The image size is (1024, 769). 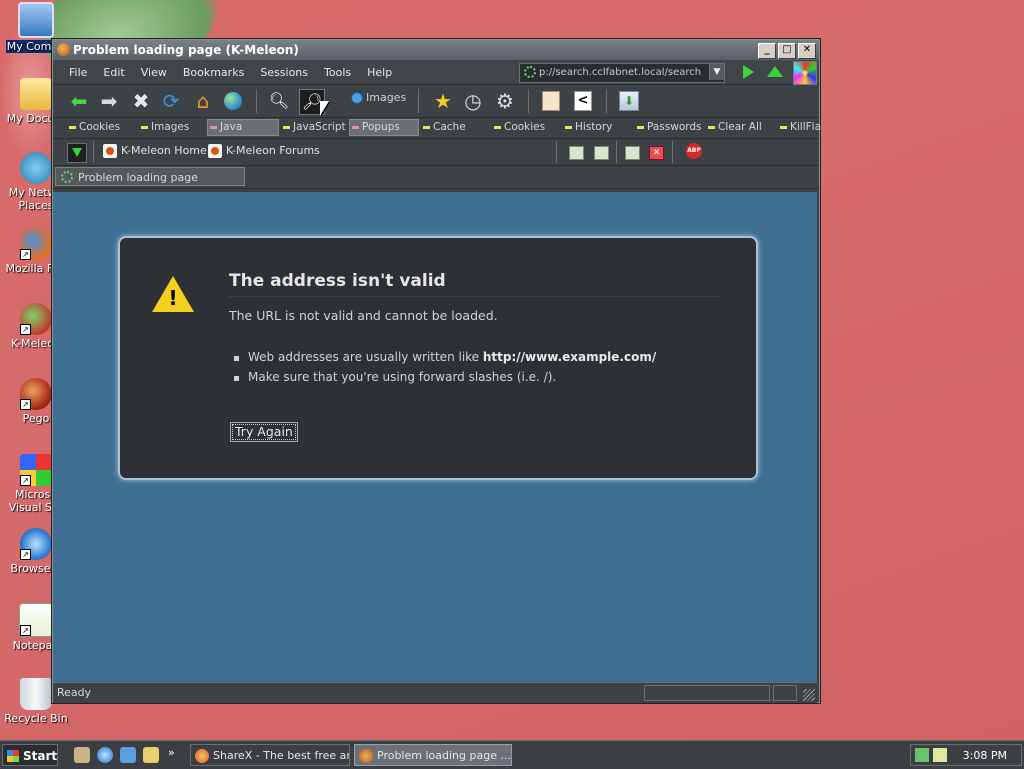 I want to click on address-value: p://search.cclfabnet.local/search, so click(x=620, y=72).